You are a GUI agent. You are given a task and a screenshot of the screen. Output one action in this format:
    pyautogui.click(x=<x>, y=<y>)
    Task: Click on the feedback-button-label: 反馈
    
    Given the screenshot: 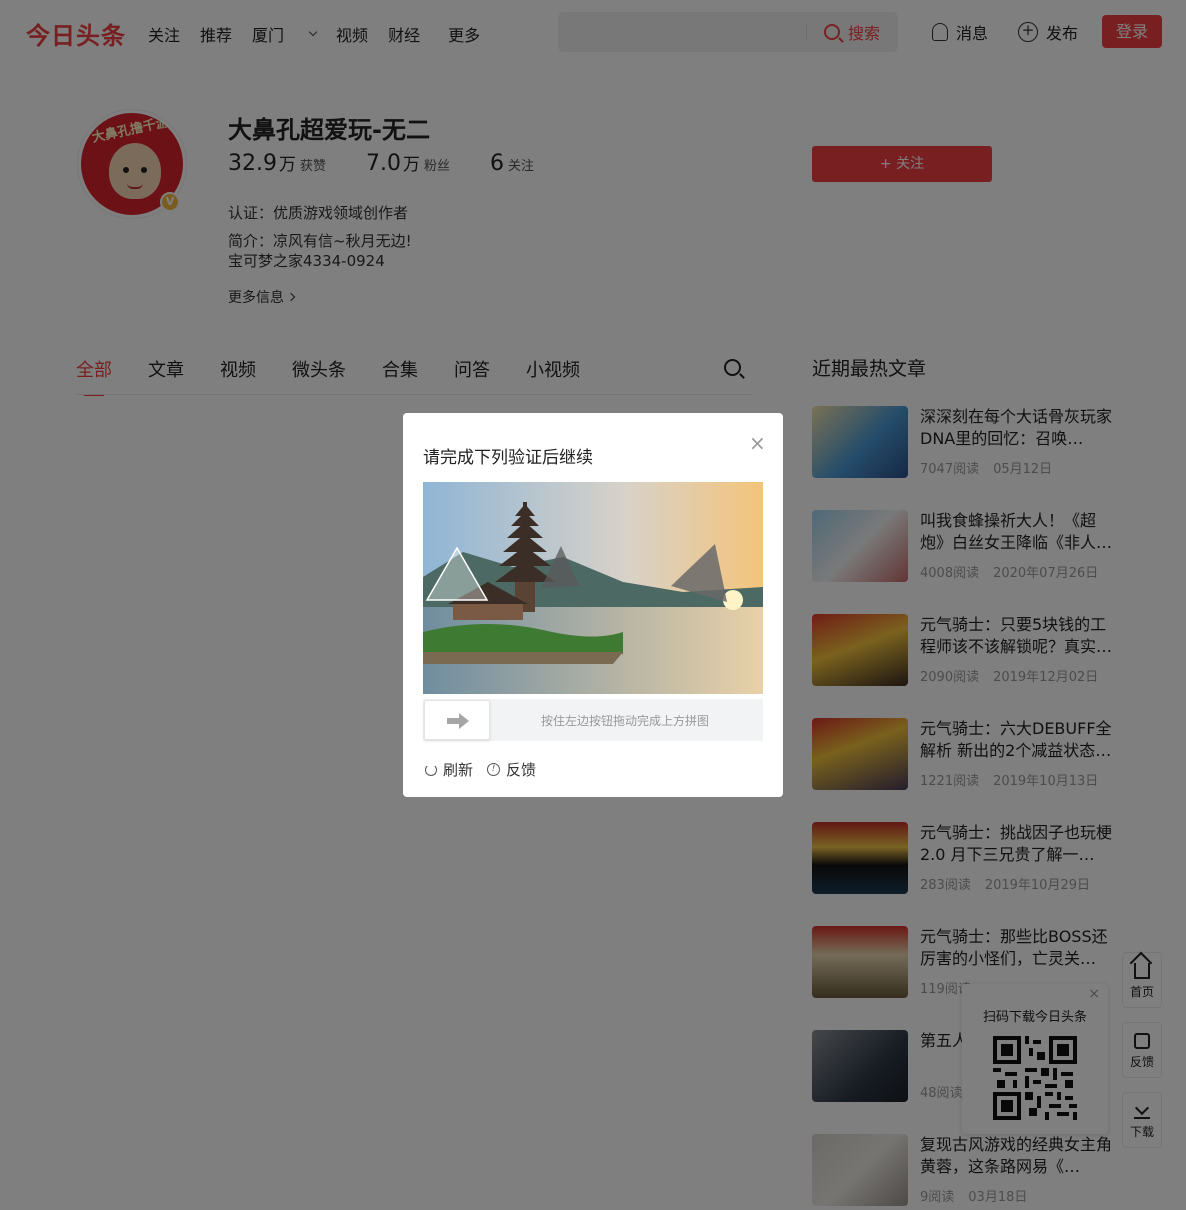 What is the action you would take?
    pyautogui.click(x=521, y=770)
    